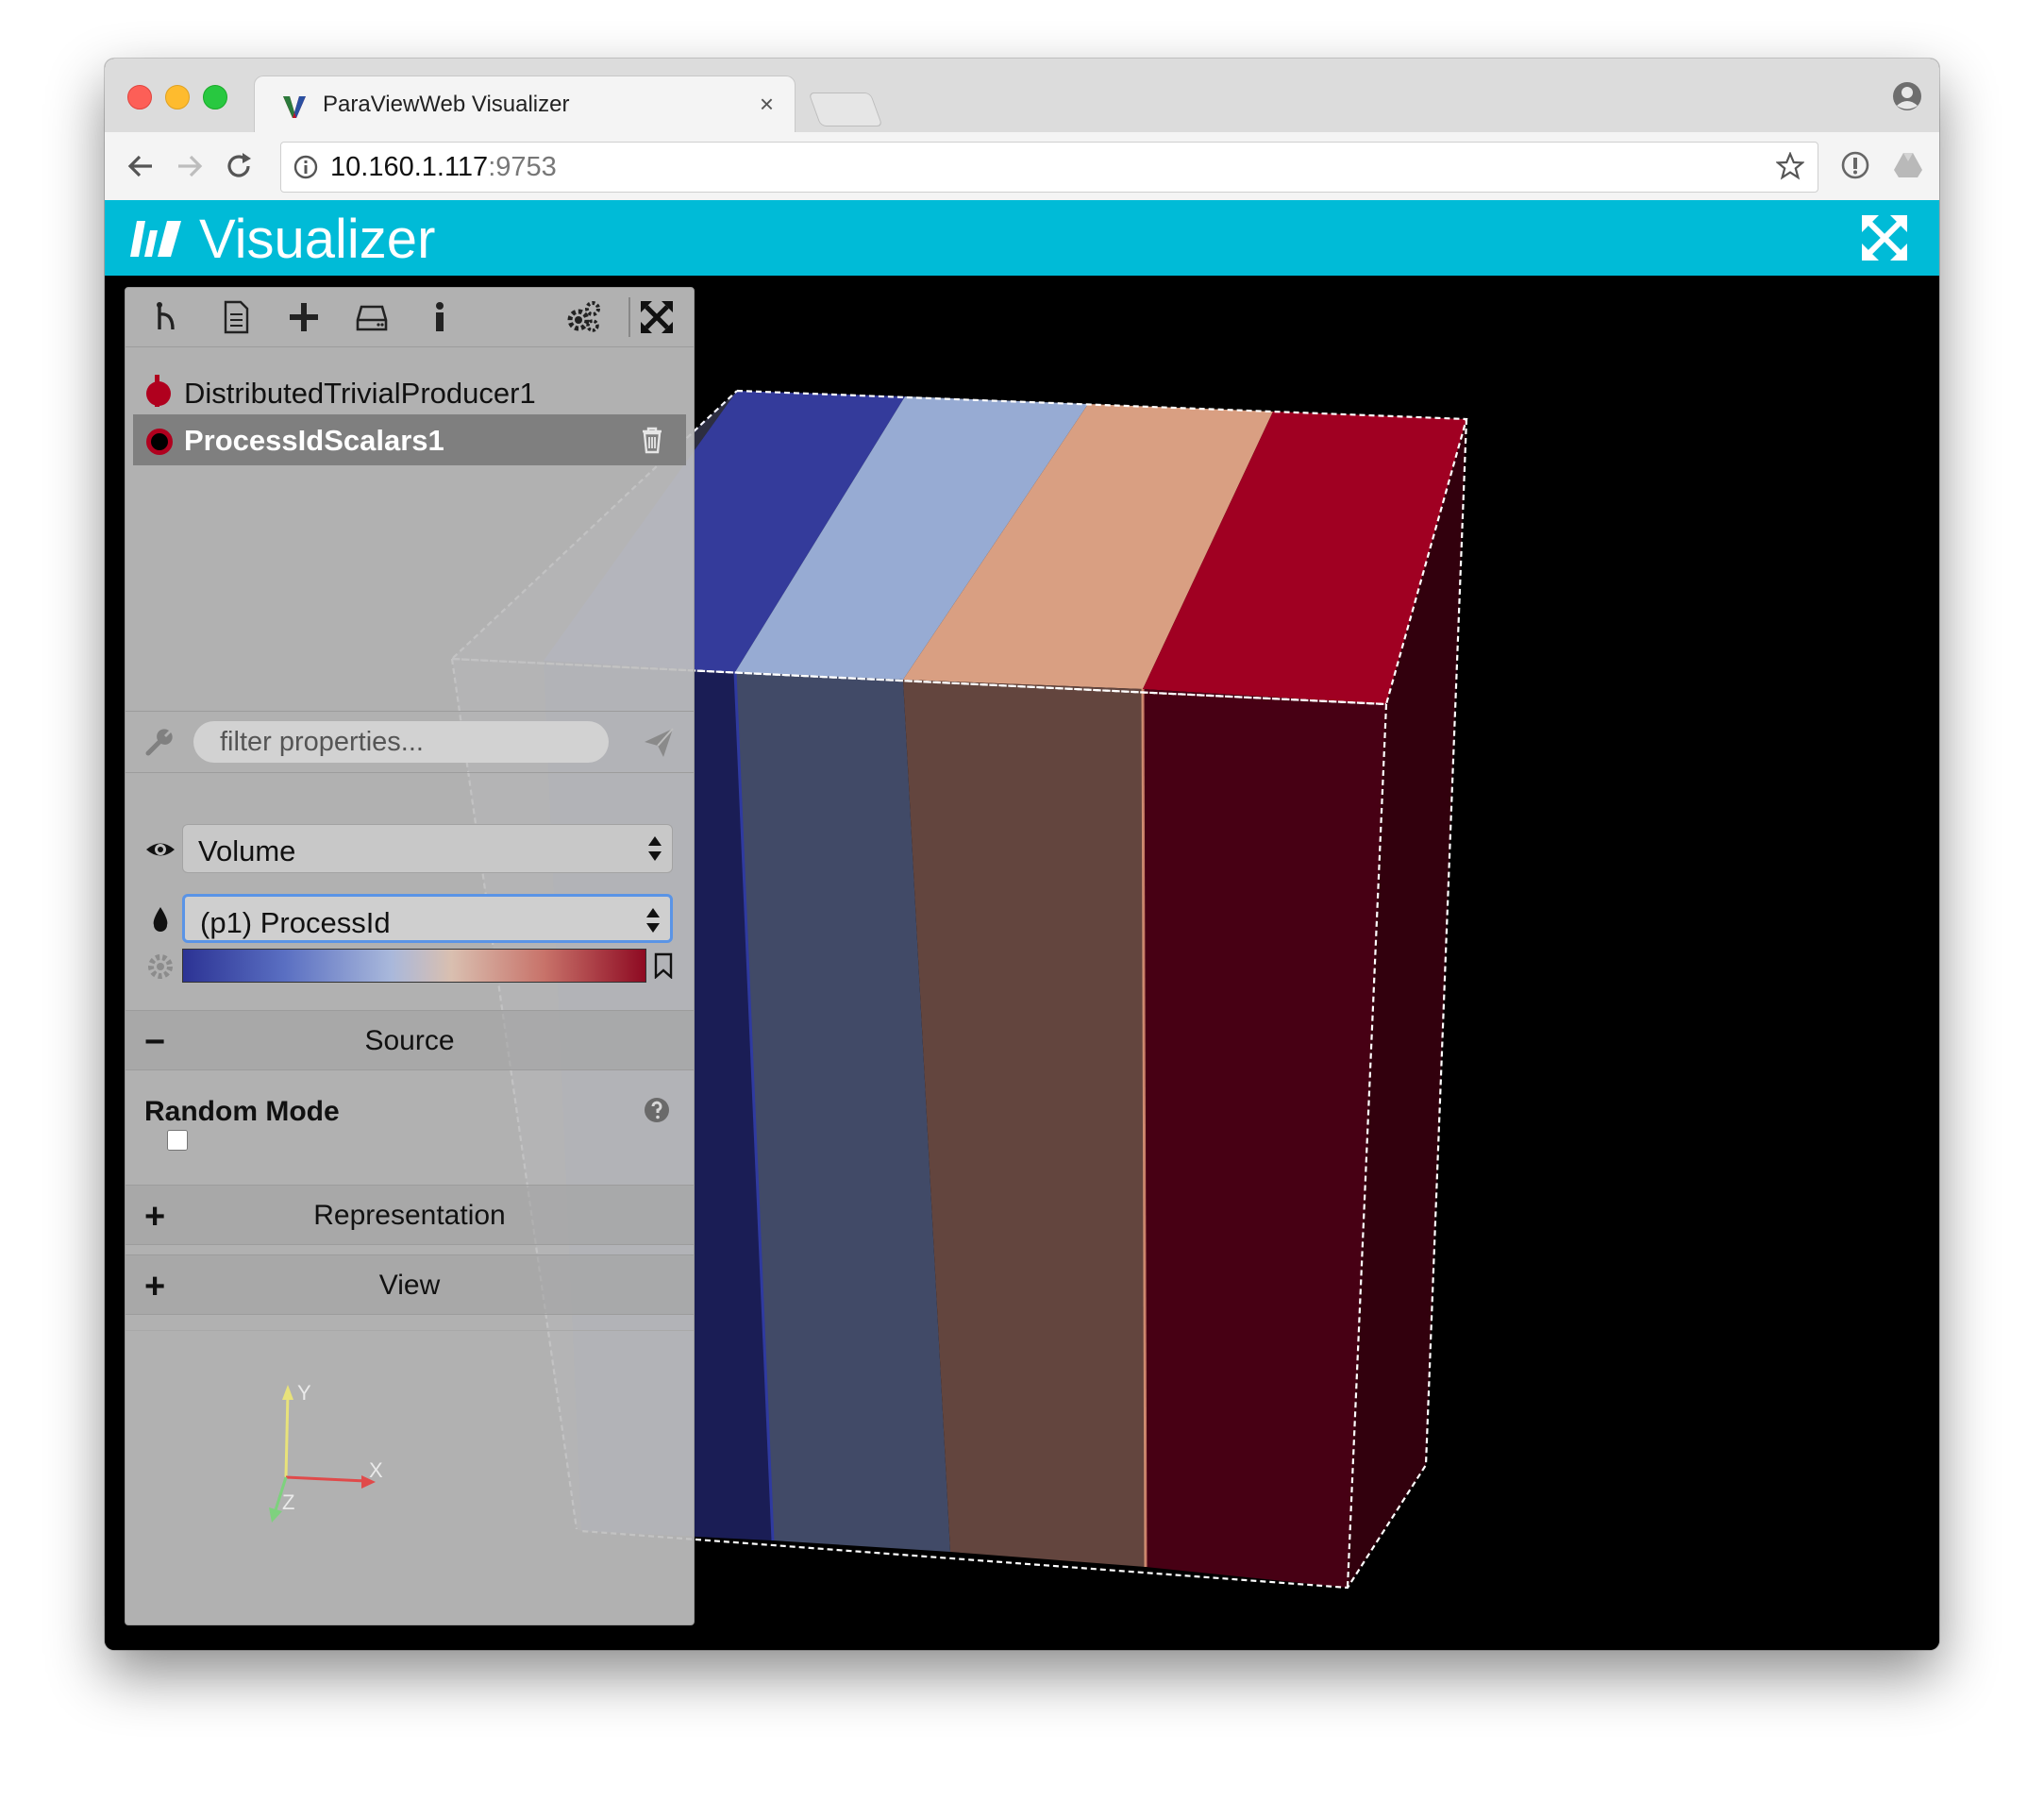 Image resolution: width=2044 pixels, height=1801 pixels. I want to click on representation-select: Volume, so click(428, 848).